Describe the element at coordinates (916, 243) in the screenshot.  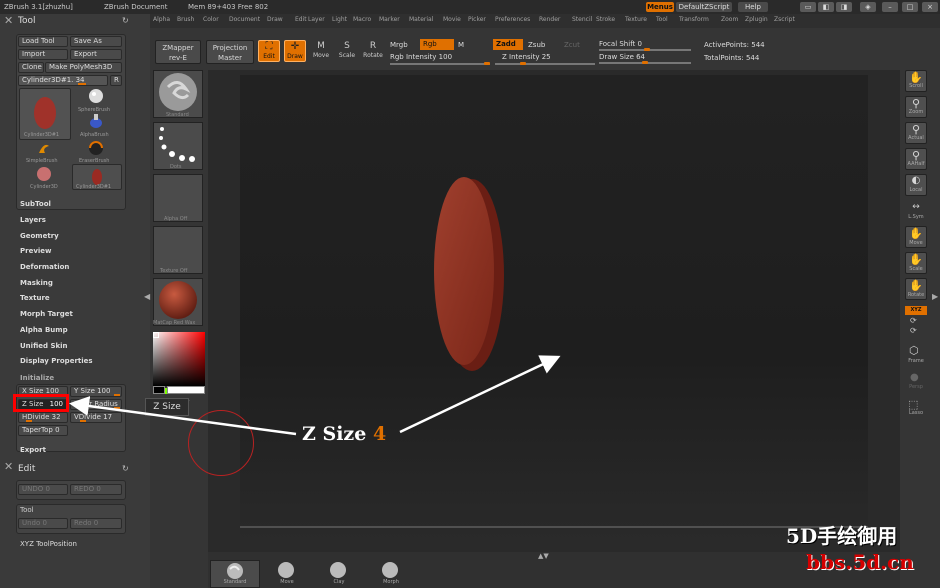
I see `move-view-label: Move` at that location.